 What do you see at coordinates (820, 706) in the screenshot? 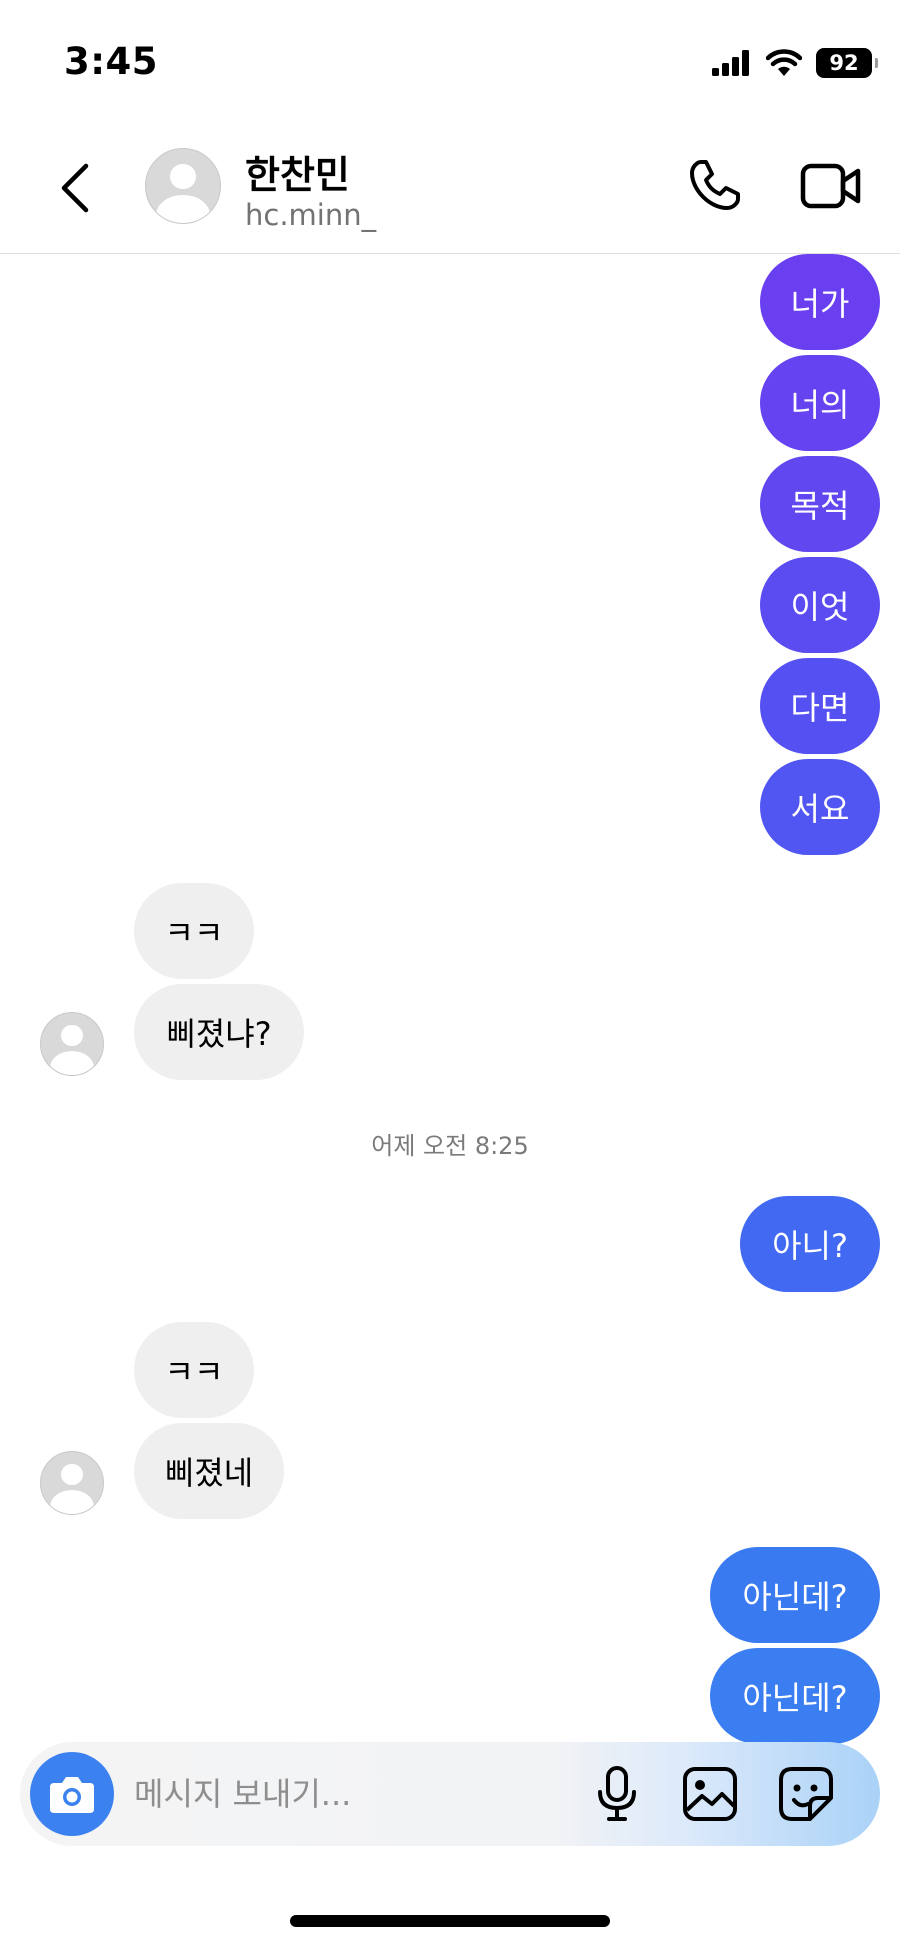
I see `message-outgoing: 다면` at bounding box center [820, 706].